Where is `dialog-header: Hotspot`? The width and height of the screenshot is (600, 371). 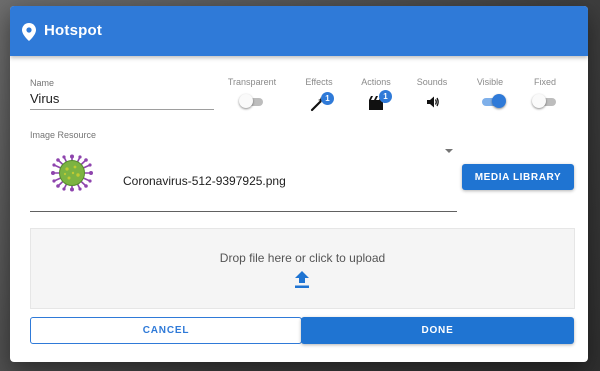 dialog-header: Hotspot is located at coordinates (299, 31).